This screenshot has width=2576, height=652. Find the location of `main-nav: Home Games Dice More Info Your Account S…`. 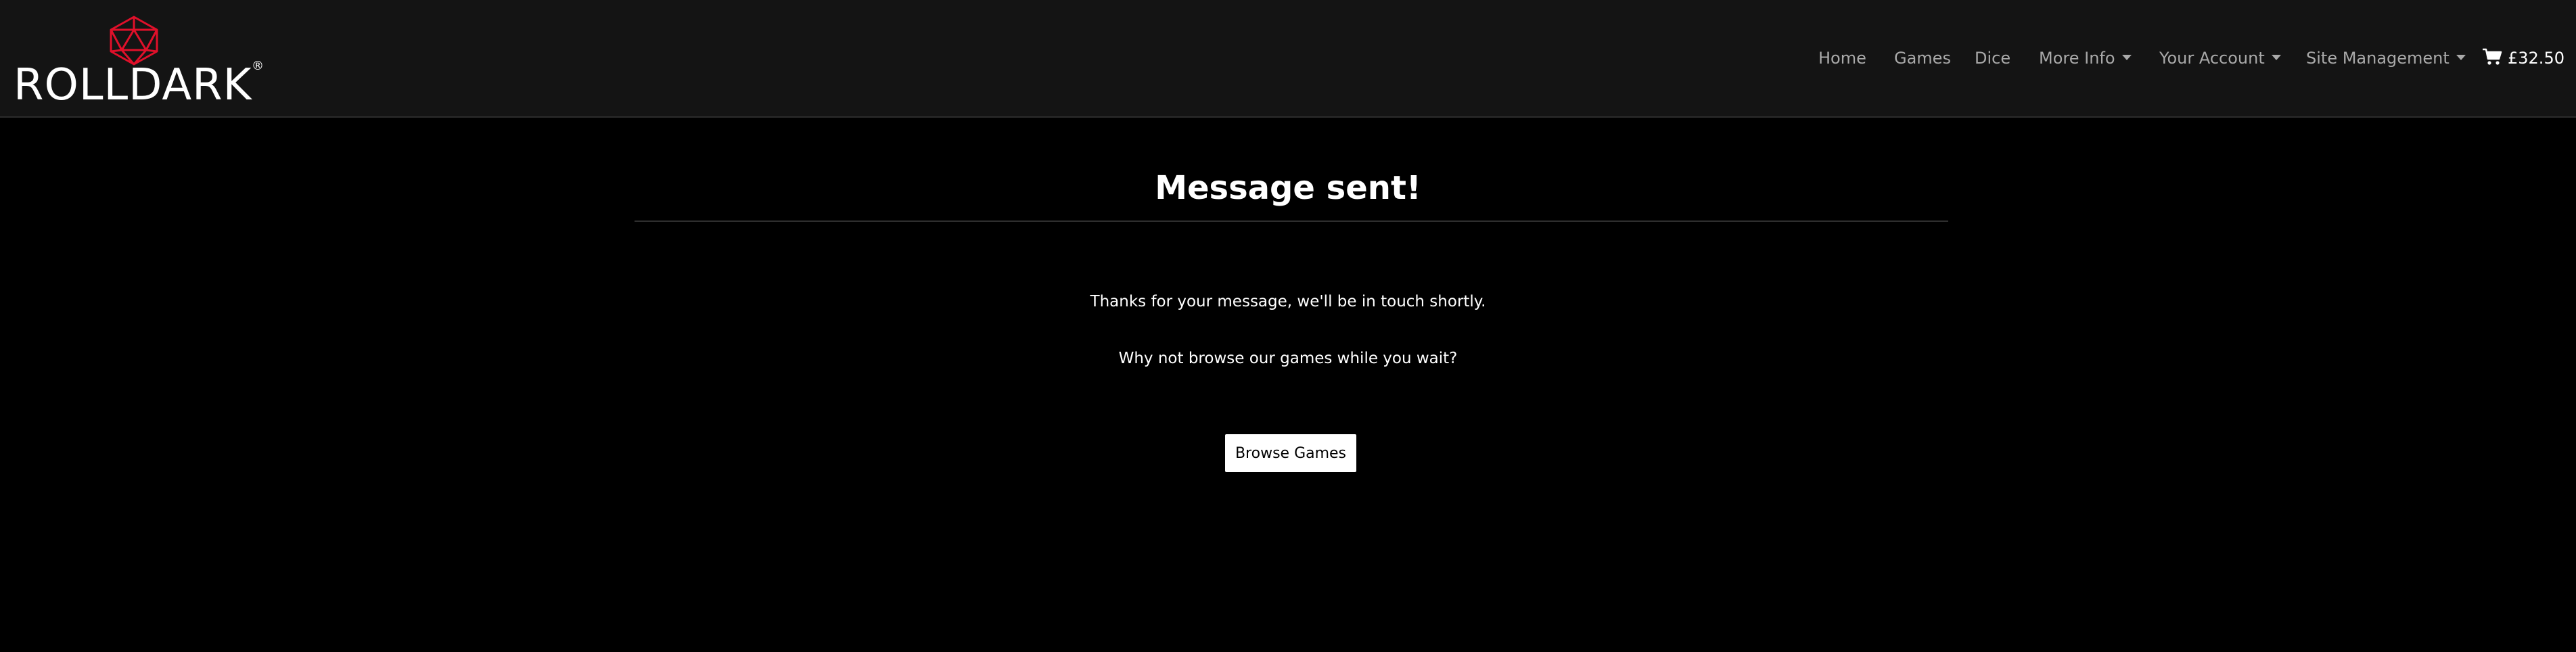

main-nav: Home Games Dice More Info Your Account S… is located at coordinates (1288, 58).